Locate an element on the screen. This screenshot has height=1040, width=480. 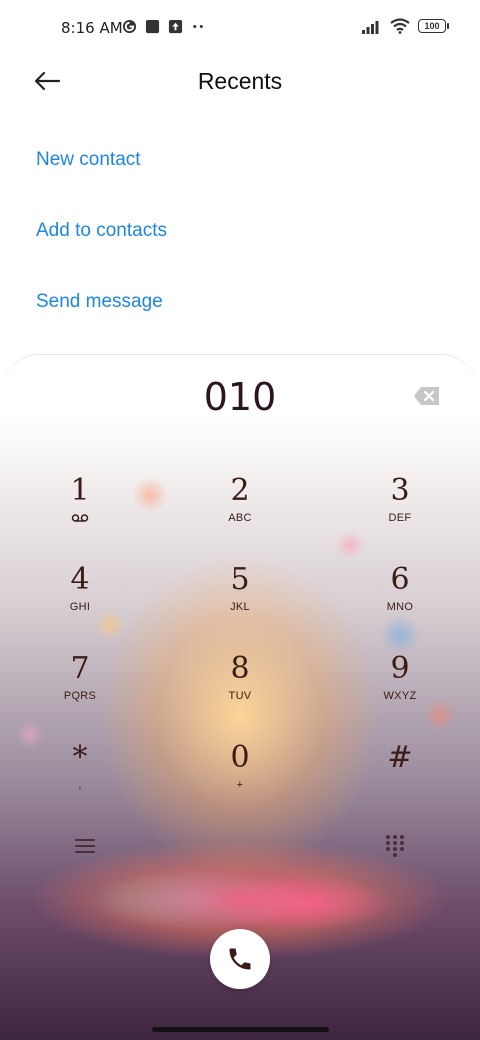
key-letters: TUV is located at coordinates (240, 696).